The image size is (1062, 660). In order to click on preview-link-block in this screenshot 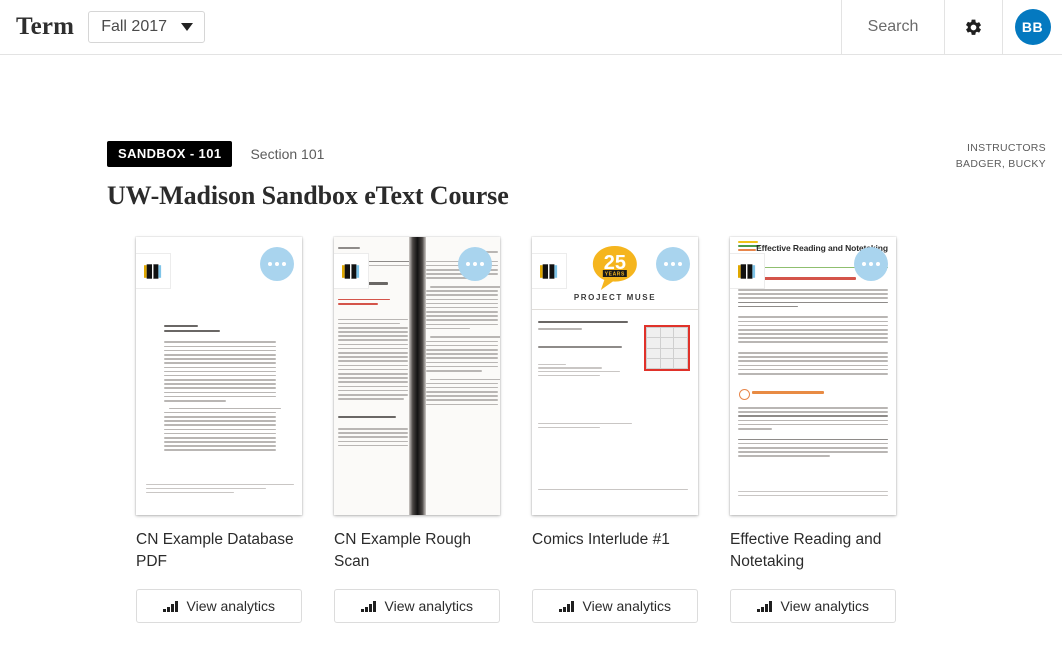, I will do `click(588, 427)`.